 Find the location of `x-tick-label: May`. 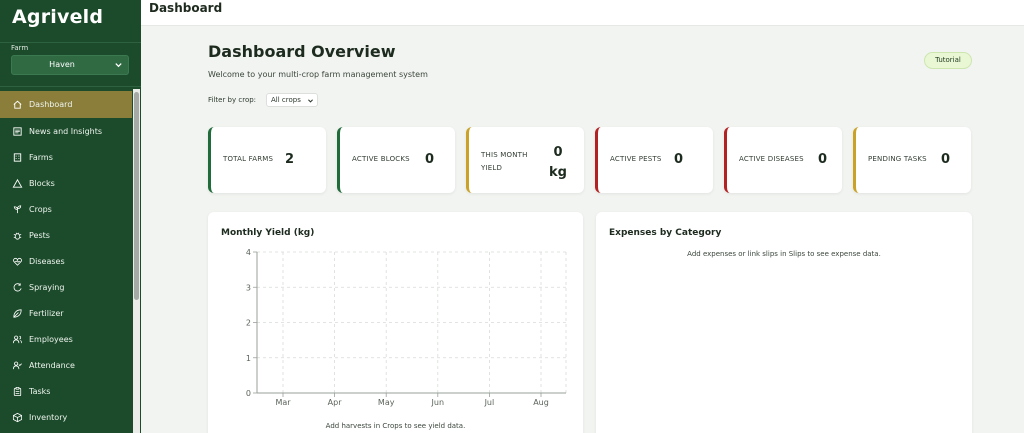

x-tick-label: May is located at coordinates (386, 402).